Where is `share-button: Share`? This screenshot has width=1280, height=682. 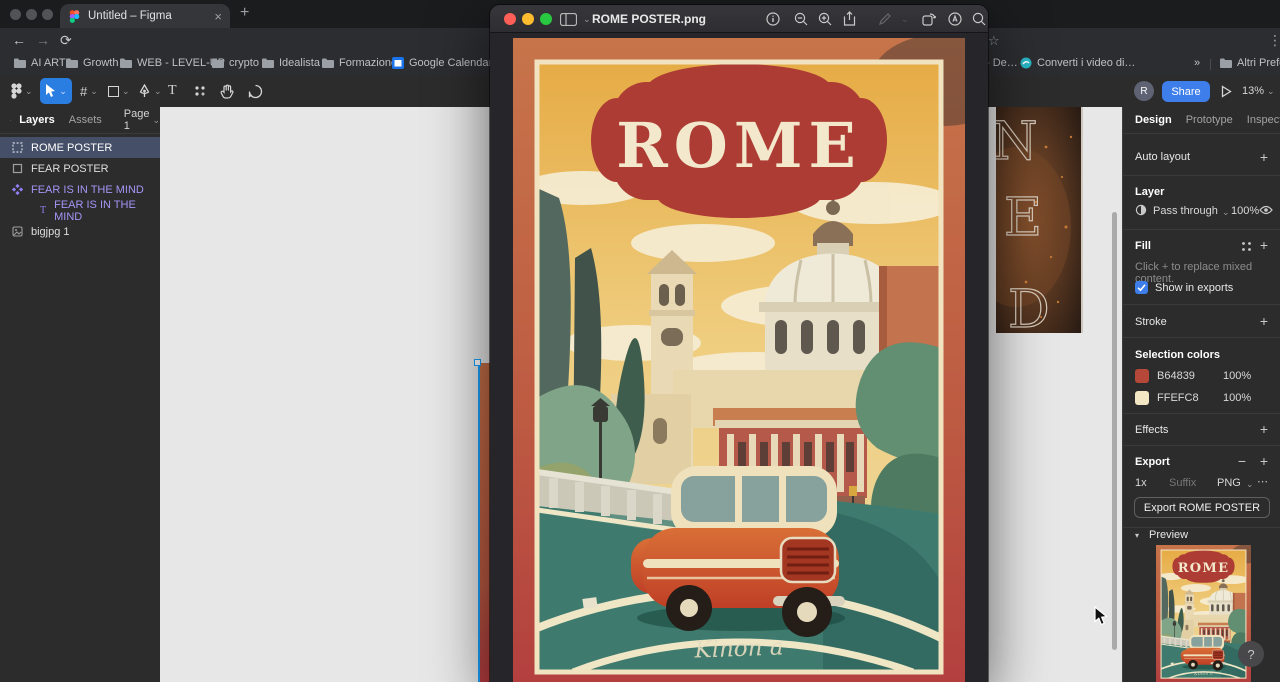 share-button: Share is located at coordinates (1186, 91).